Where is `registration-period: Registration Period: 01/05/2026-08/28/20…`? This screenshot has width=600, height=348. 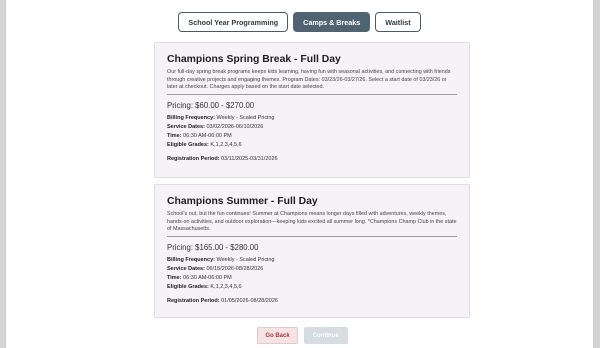 registration-period: Registration Period: 01/05/2026-08/28/20… is located at coordinates (312, 301).